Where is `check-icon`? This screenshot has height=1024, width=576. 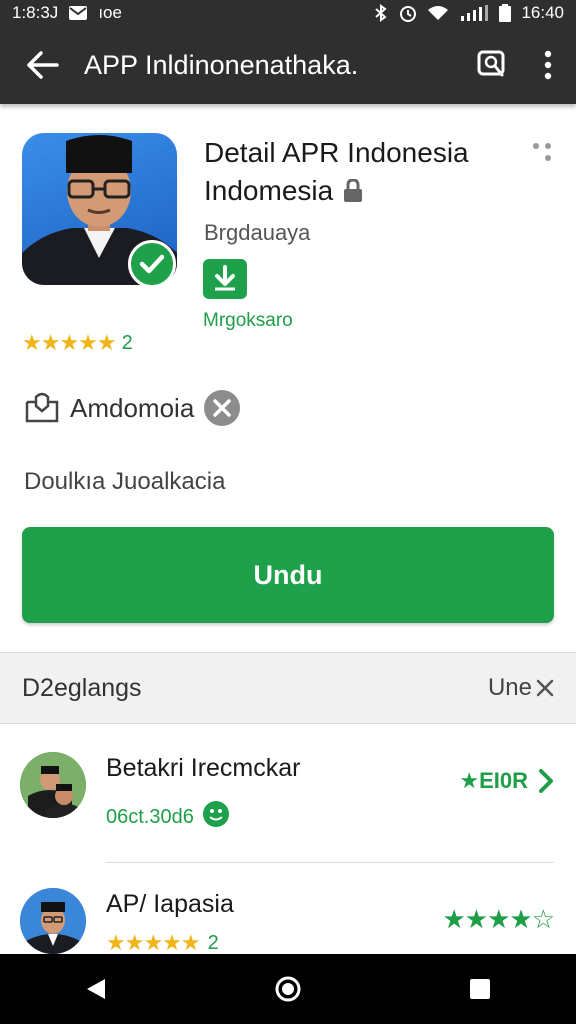
check-icon is located at coordinates (152, 264).